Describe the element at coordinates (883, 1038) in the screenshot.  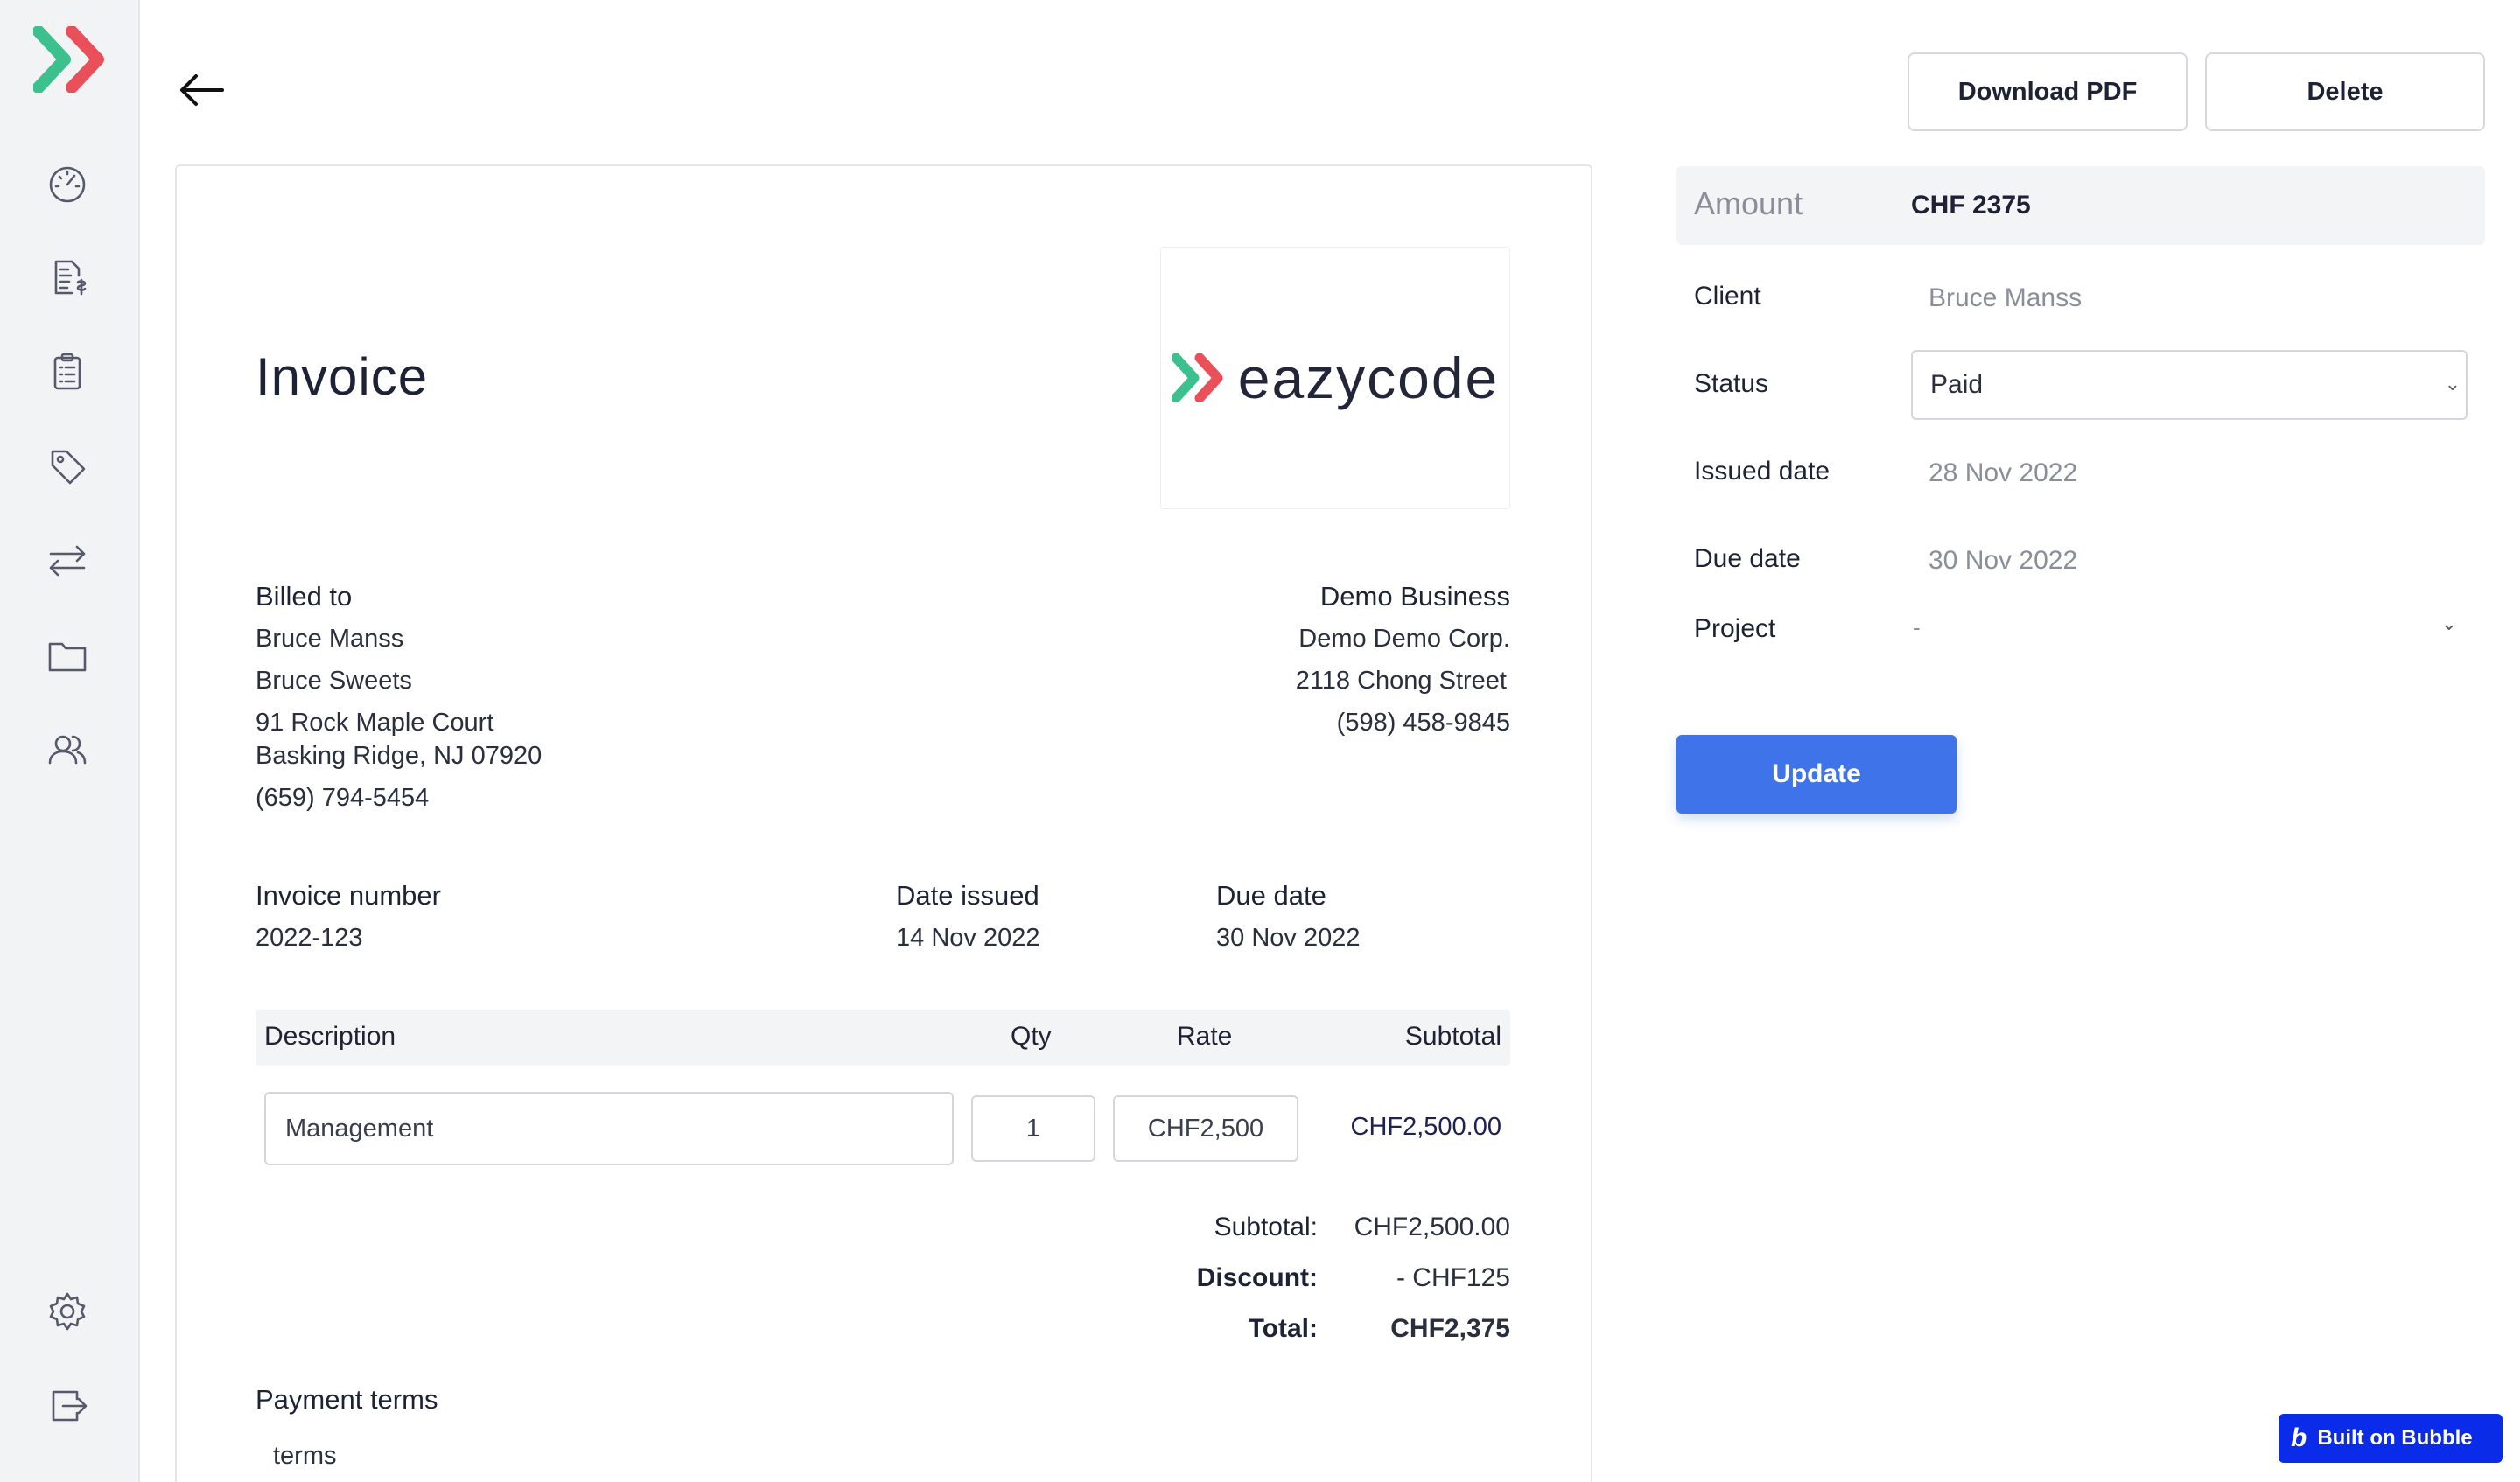
I see `line-items-header: Description Qty Rate Subtotal` at that location.